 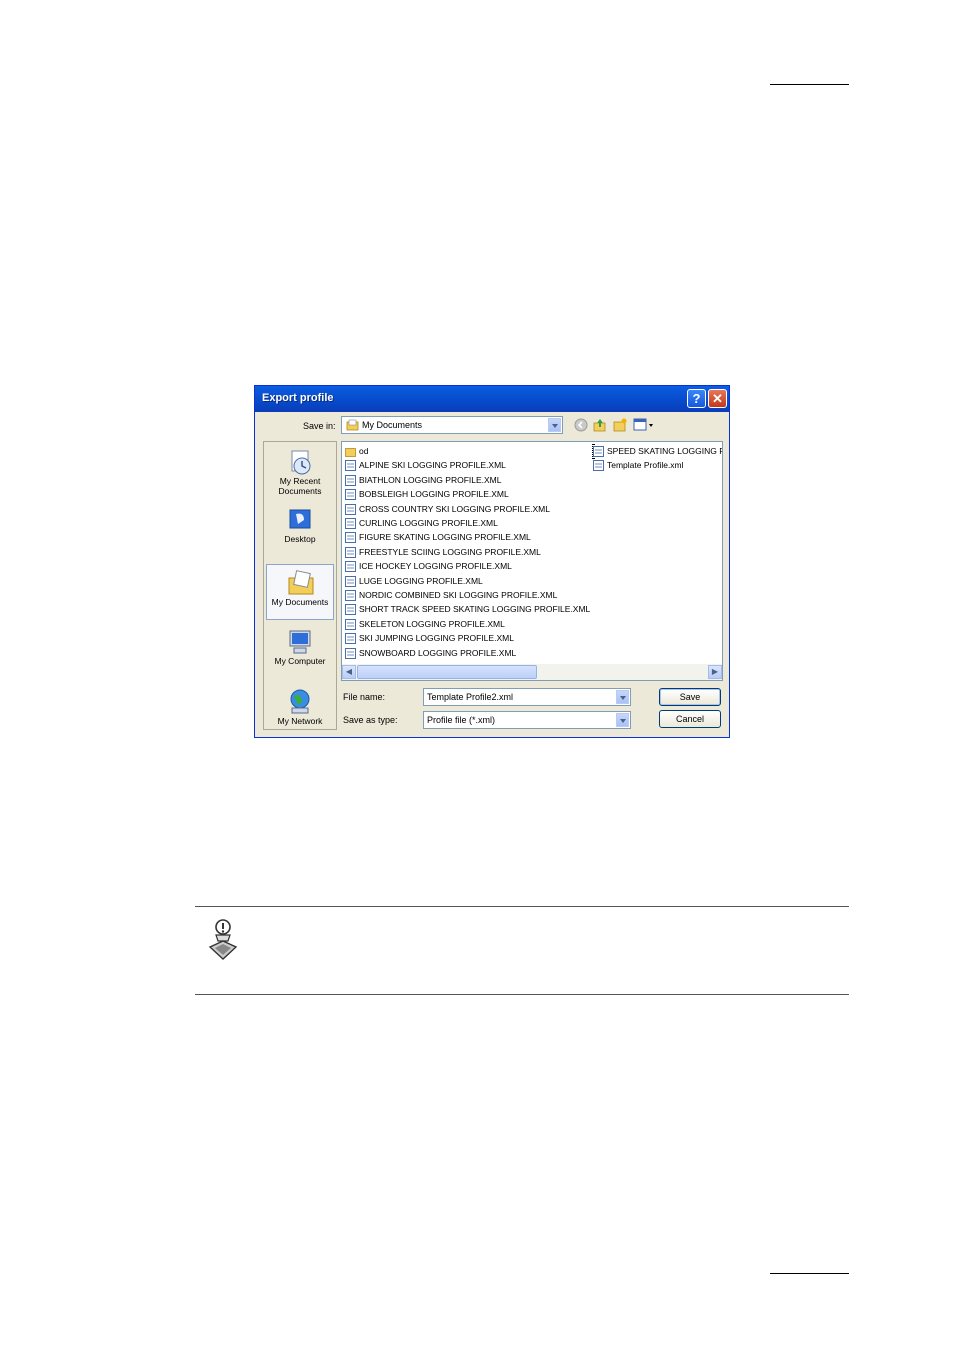 I want to click on horizontal-scrollbar: ◀ ▶, so click(x=532, y=672).